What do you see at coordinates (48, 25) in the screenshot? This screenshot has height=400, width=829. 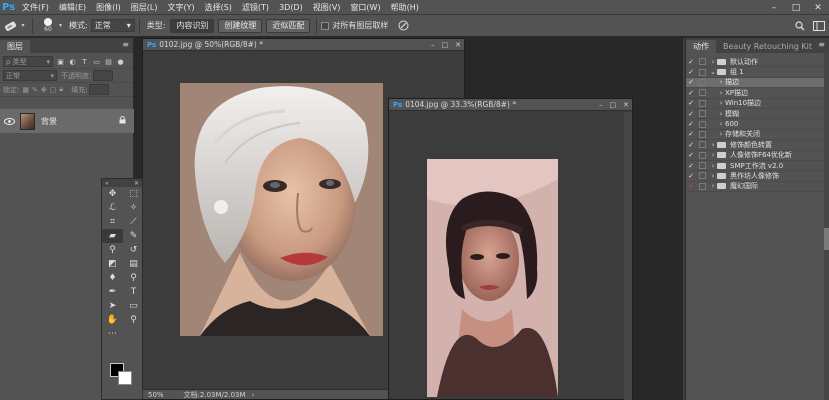 I see `brush-size-picker: 60` at bounding box center [48, 25].